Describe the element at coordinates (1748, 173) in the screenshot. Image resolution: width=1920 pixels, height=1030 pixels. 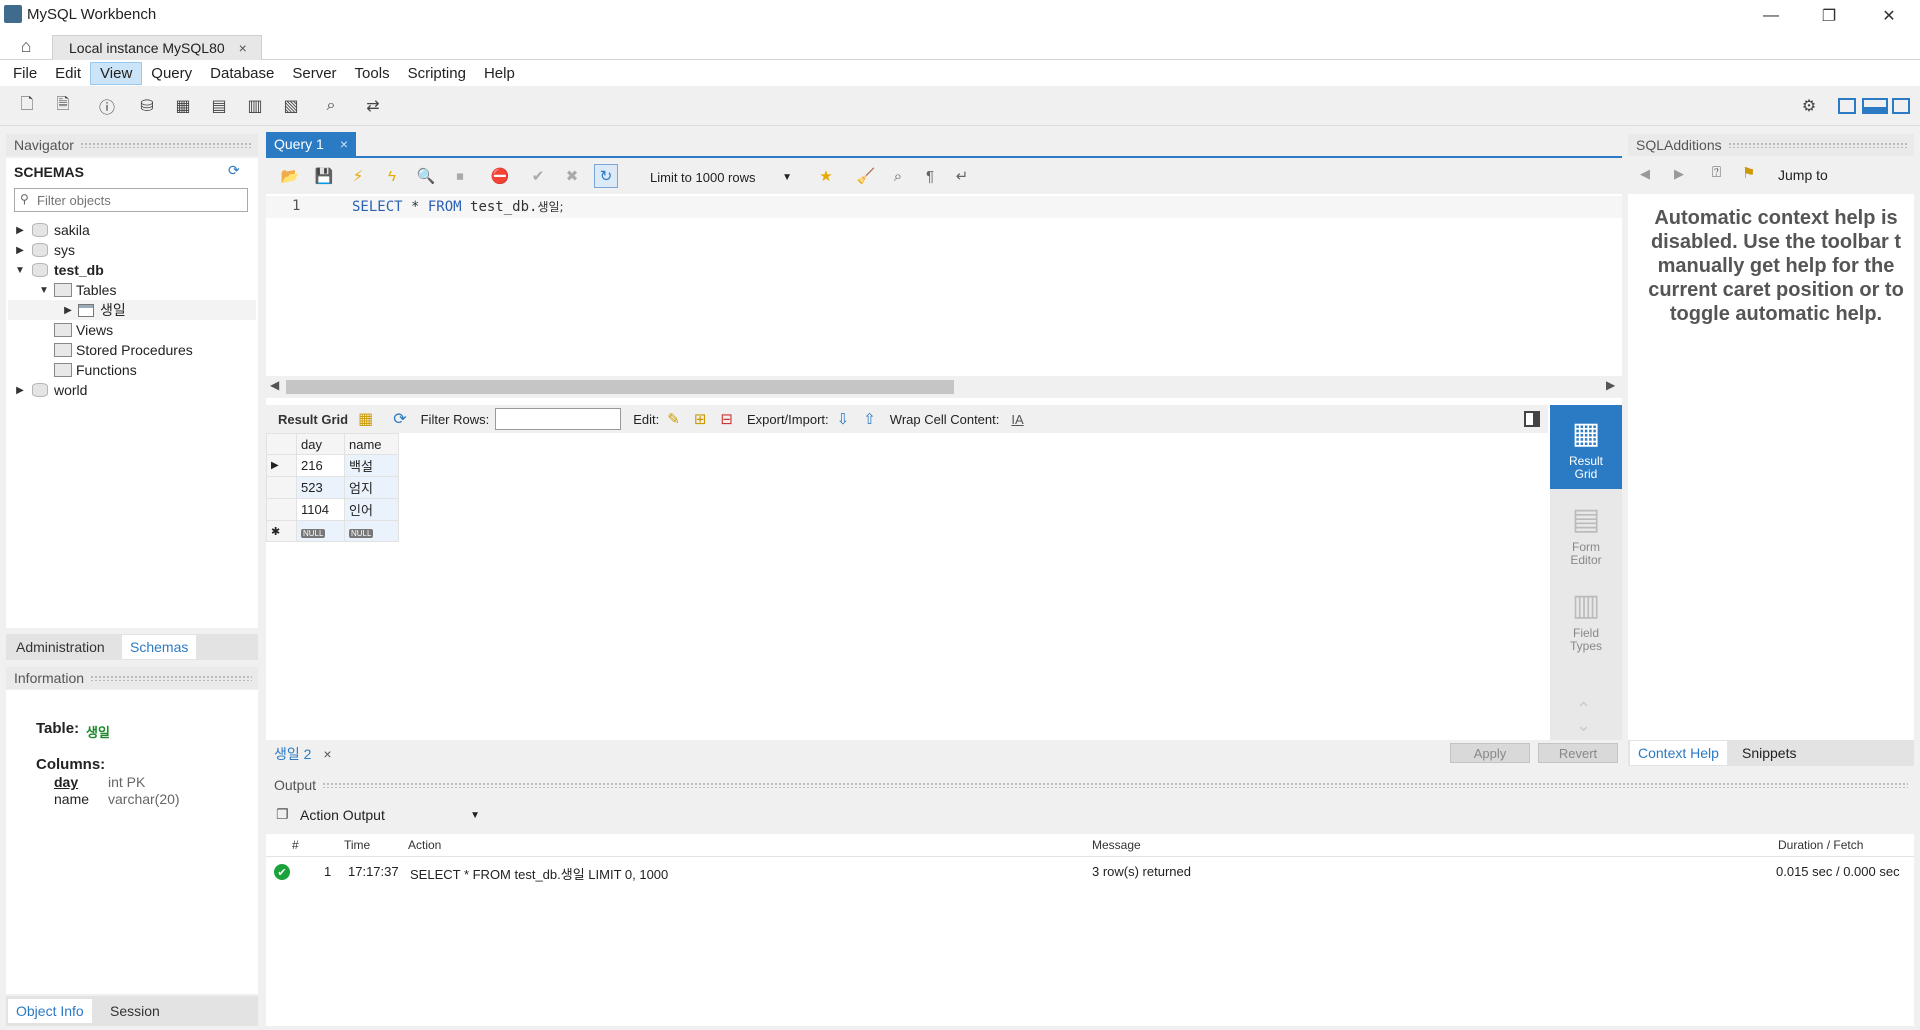
I see `auto-help-icon: ⚑` at that location.